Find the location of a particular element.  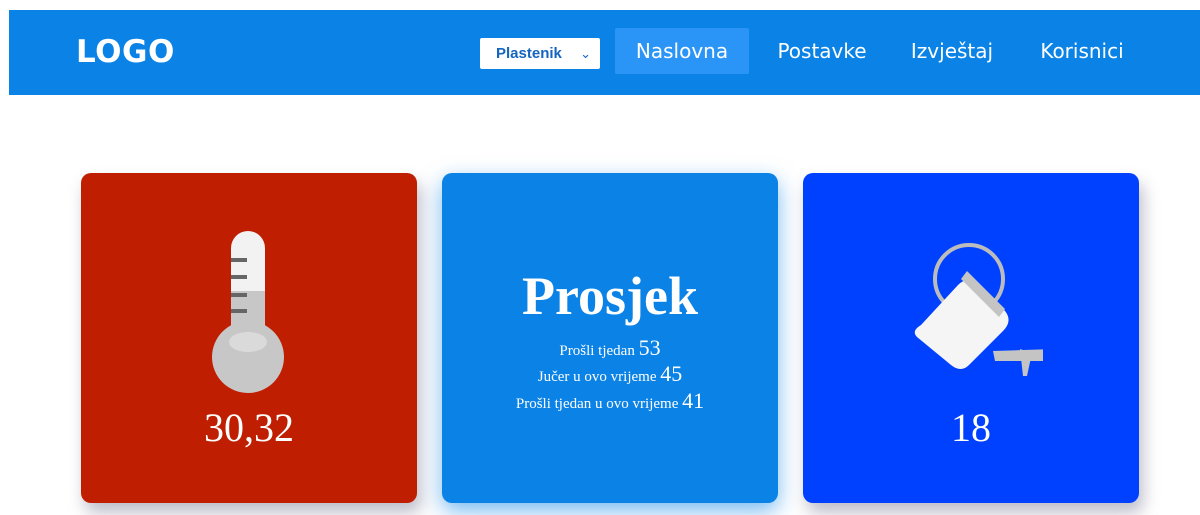

average-value: 53 is located at coordinates (649, 347).